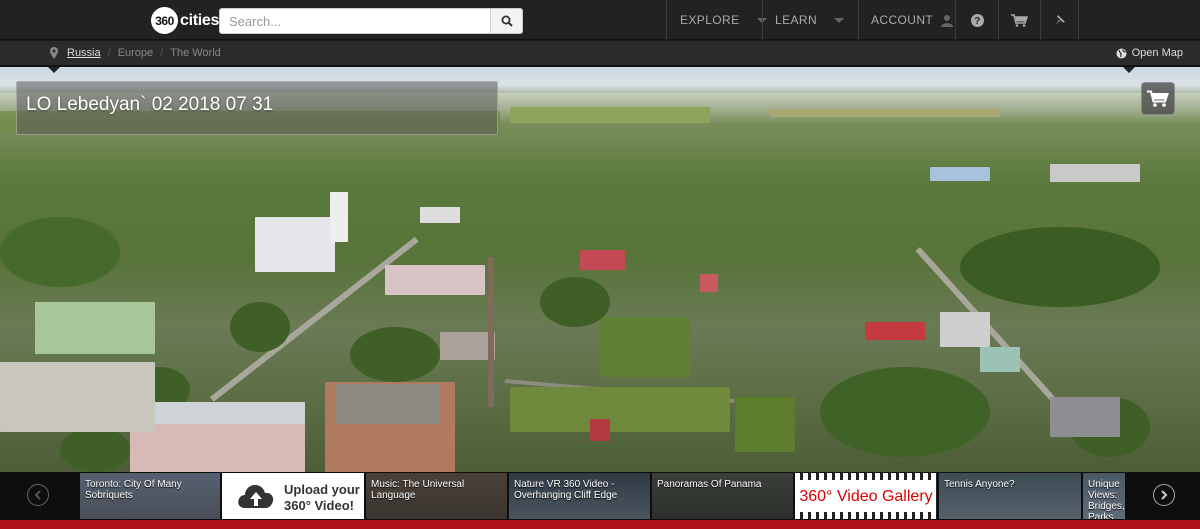  I want to click on chevron-down-icon, so click(839, 20).